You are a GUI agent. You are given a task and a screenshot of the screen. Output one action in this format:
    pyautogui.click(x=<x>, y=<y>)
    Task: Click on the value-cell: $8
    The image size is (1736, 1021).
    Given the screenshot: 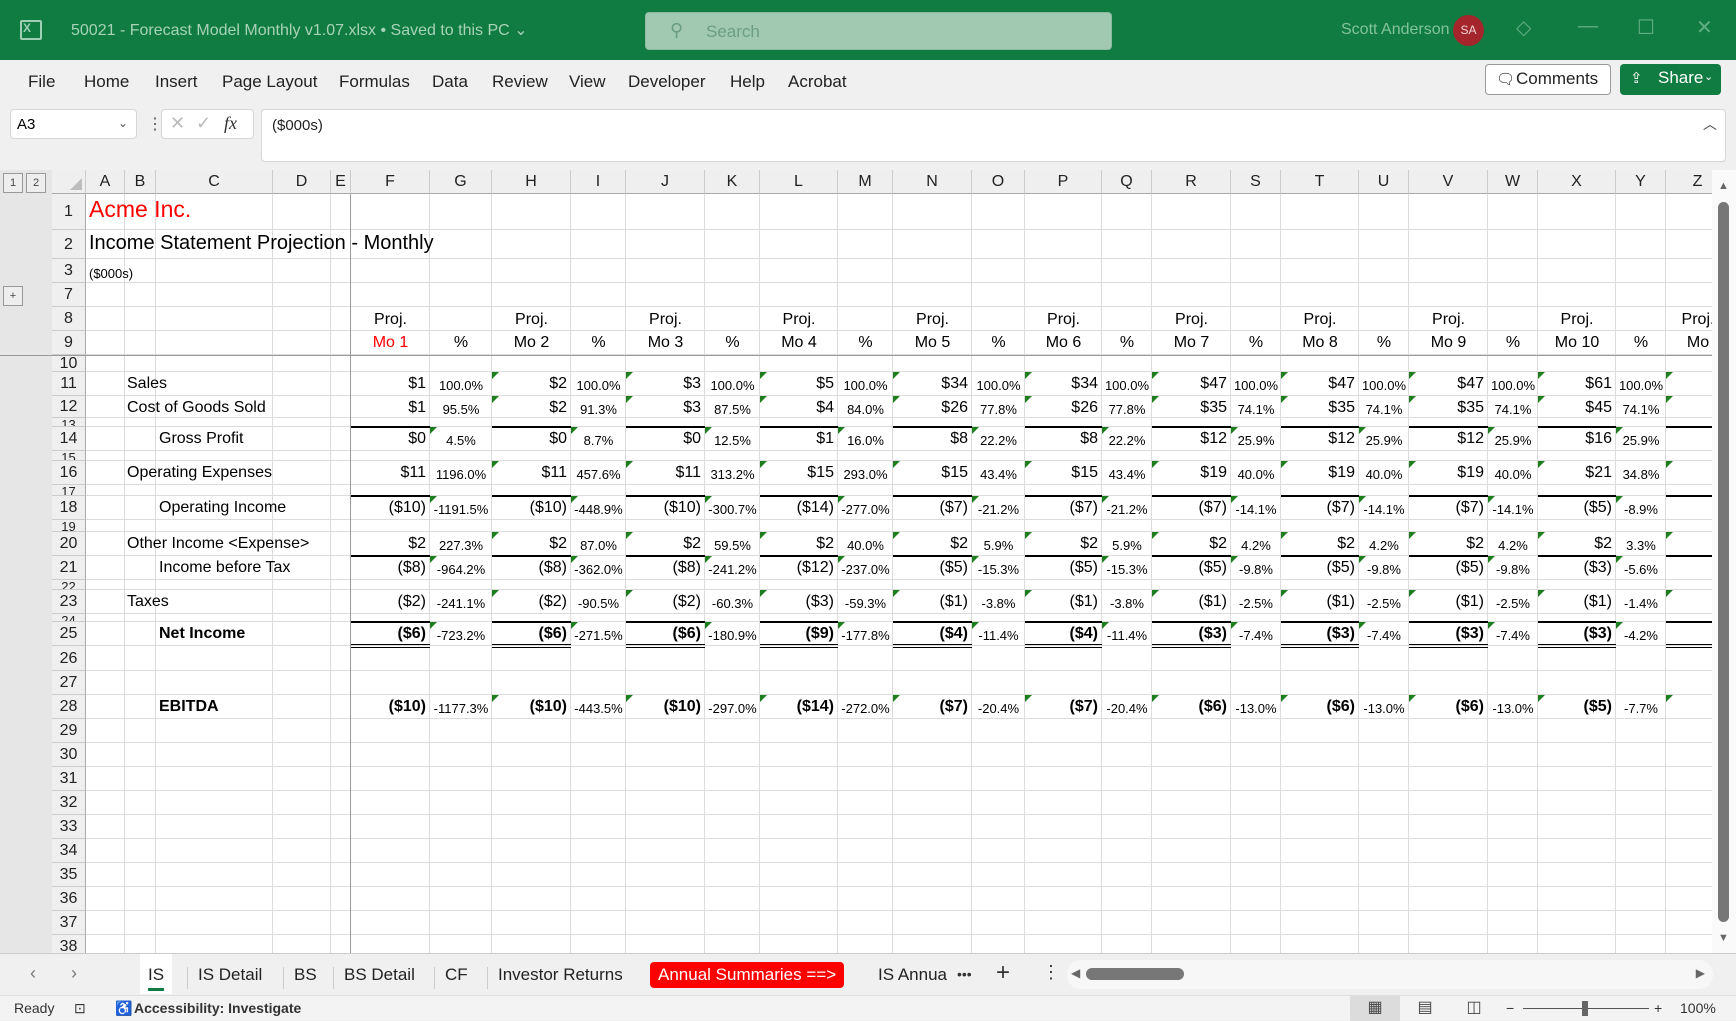 What is the action you would take?
    pyautogui.click(x=930, y=439)
    